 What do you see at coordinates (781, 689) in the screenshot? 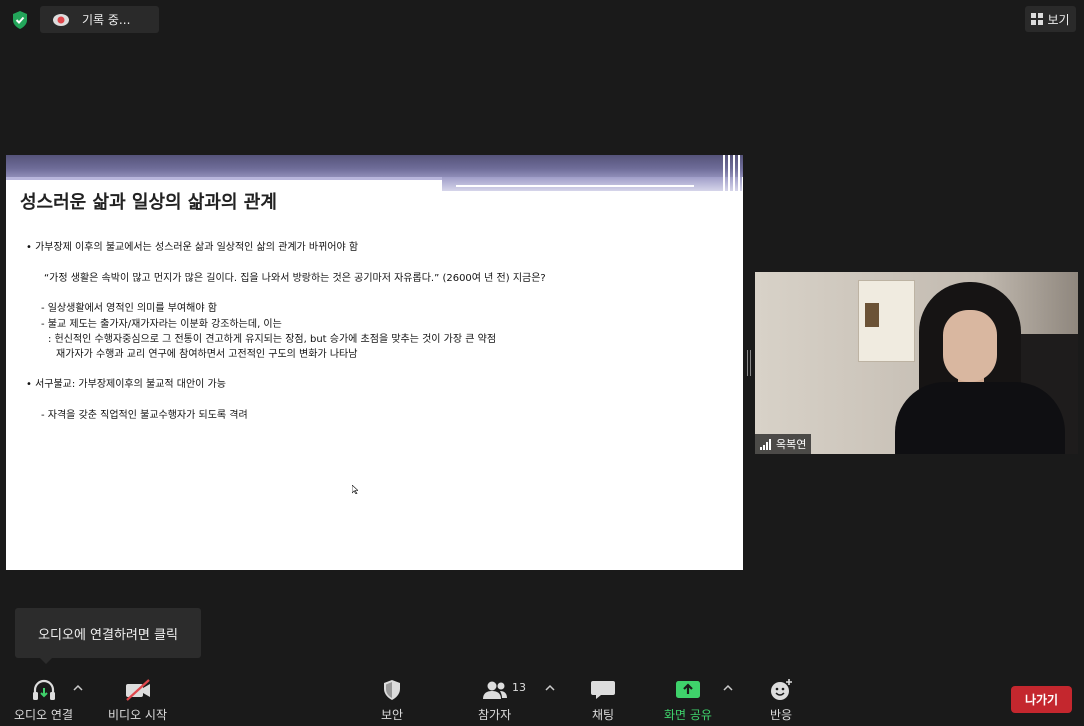
I see `reaction-icon` at bounding box center [781, 689].